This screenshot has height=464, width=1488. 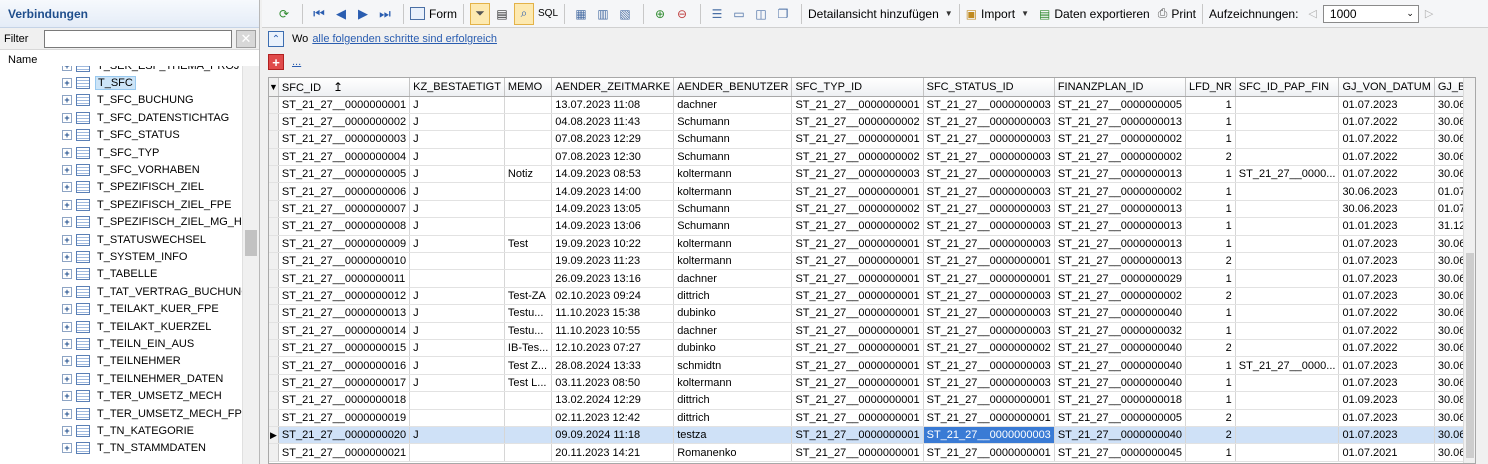 What do you see at coordinates (121, 117) in the screenshot?
I see `tree-item: + T_SFC_DATENSTICHTAG` at bounding box center [121, 117].